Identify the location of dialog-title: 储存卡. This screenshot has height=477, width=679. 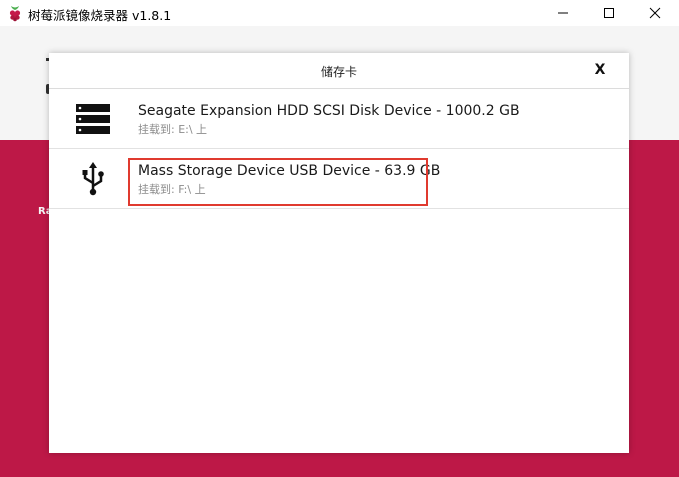
(338, 72).